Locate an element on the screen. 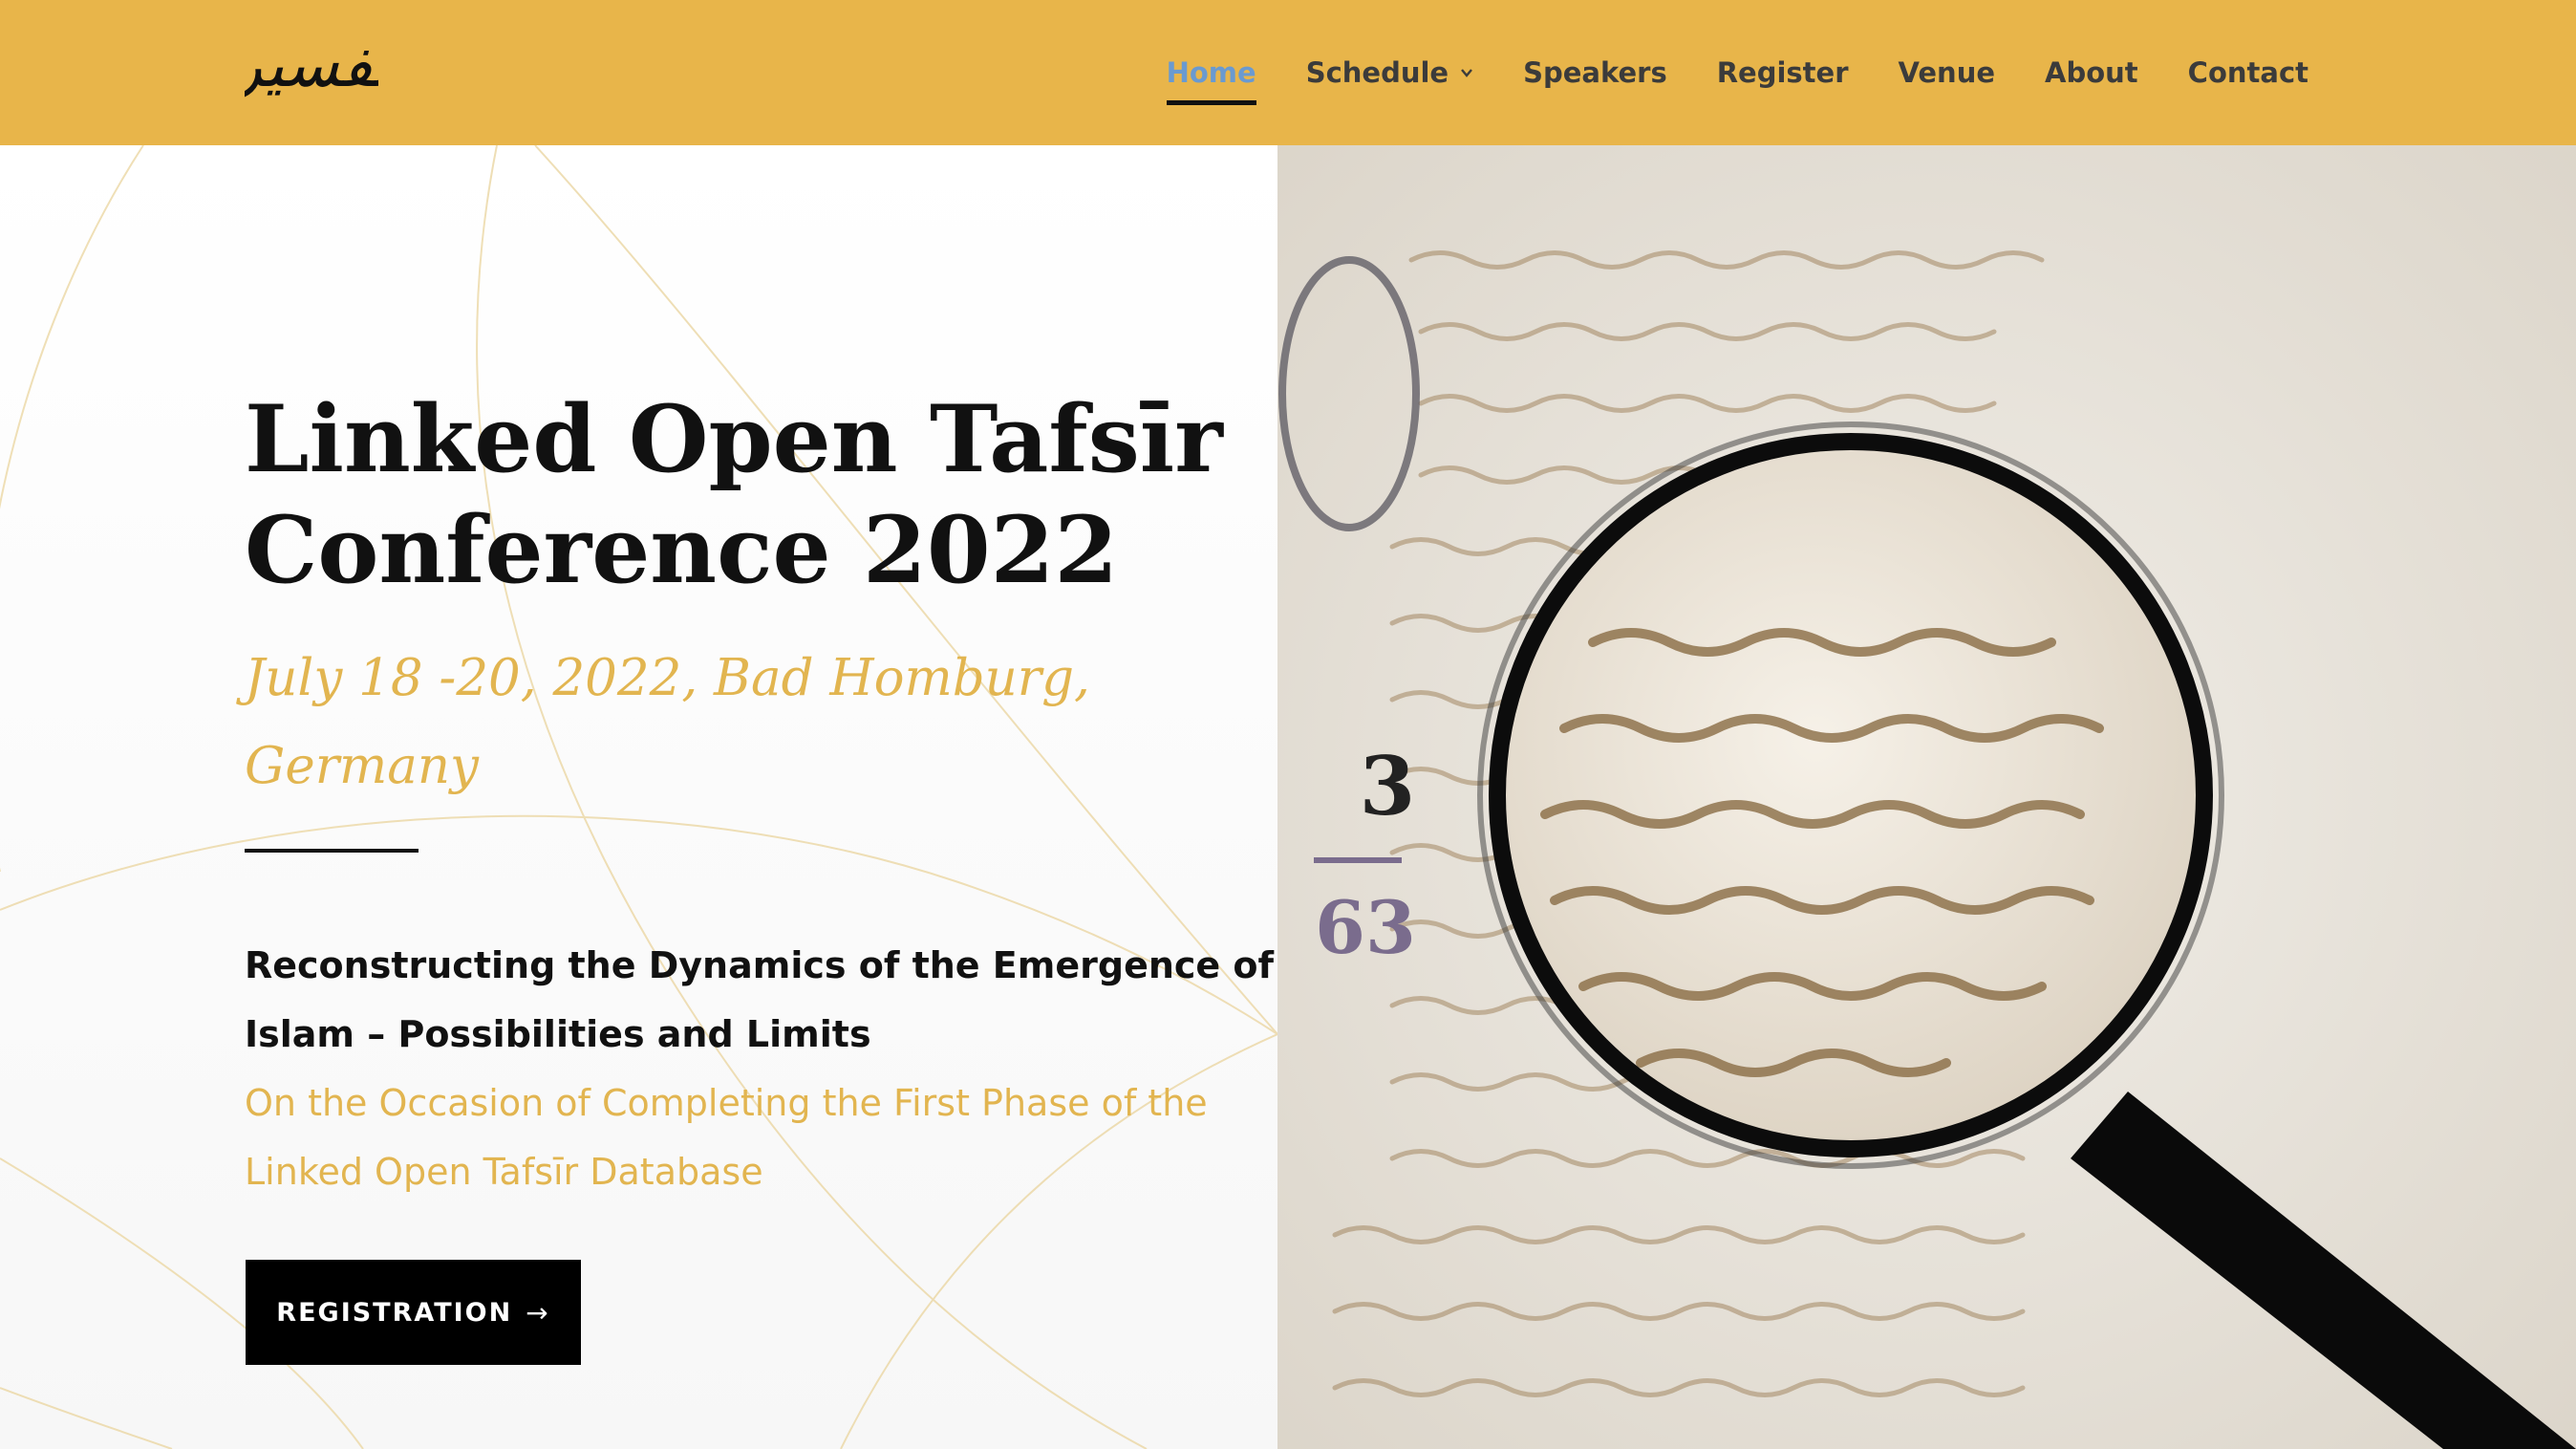  title-divider is located at coordinates (332, 851).